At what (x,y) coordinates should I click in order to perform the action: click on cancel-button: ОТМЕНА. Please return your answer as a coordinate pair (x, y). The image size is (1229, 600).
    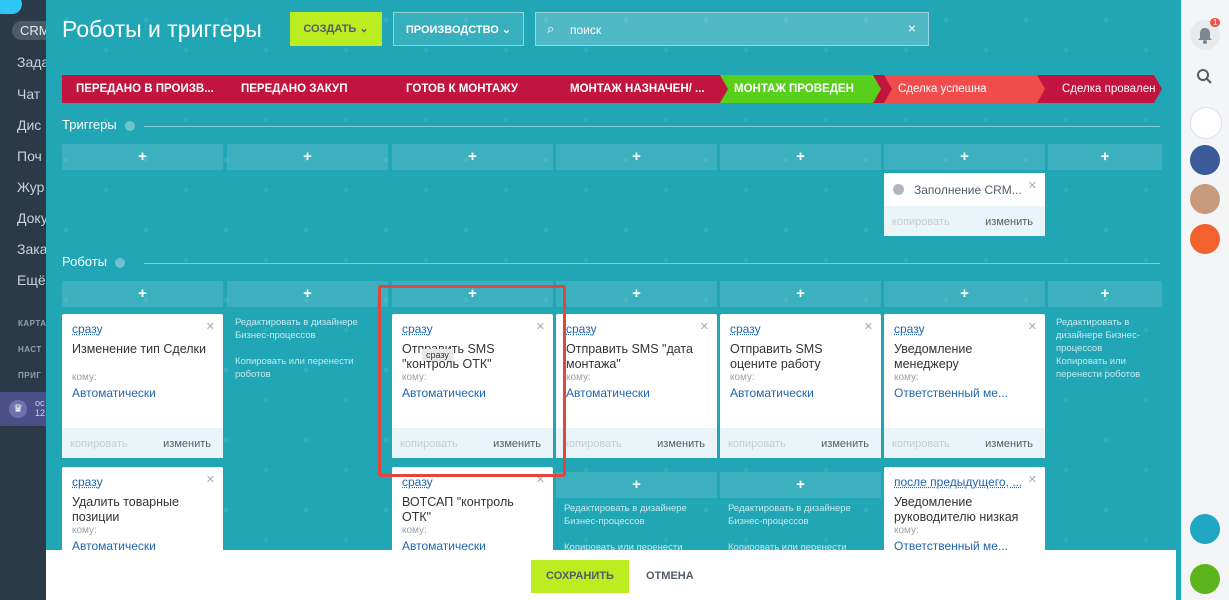
    Looking at the image, I should click on (670, 576).